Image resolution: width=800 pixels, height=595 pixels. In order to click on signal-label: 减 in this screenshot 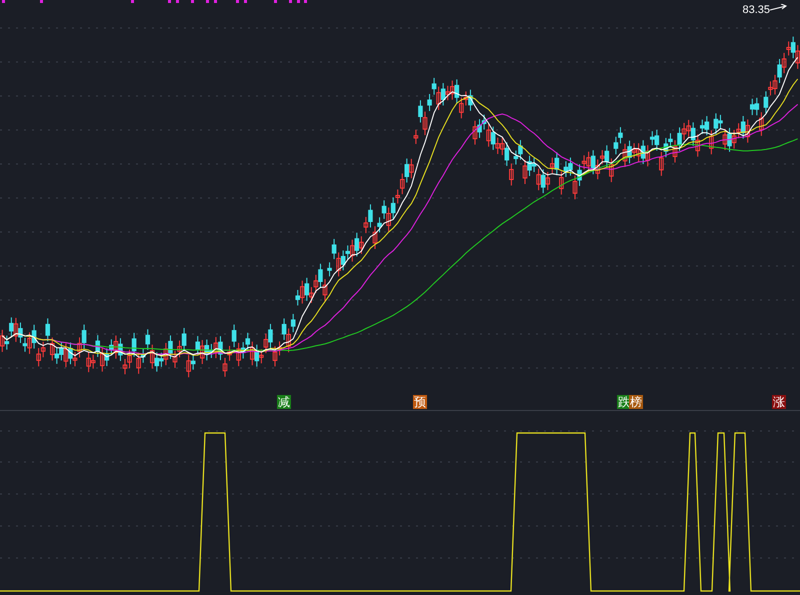, I will do `click(284, 402)`.